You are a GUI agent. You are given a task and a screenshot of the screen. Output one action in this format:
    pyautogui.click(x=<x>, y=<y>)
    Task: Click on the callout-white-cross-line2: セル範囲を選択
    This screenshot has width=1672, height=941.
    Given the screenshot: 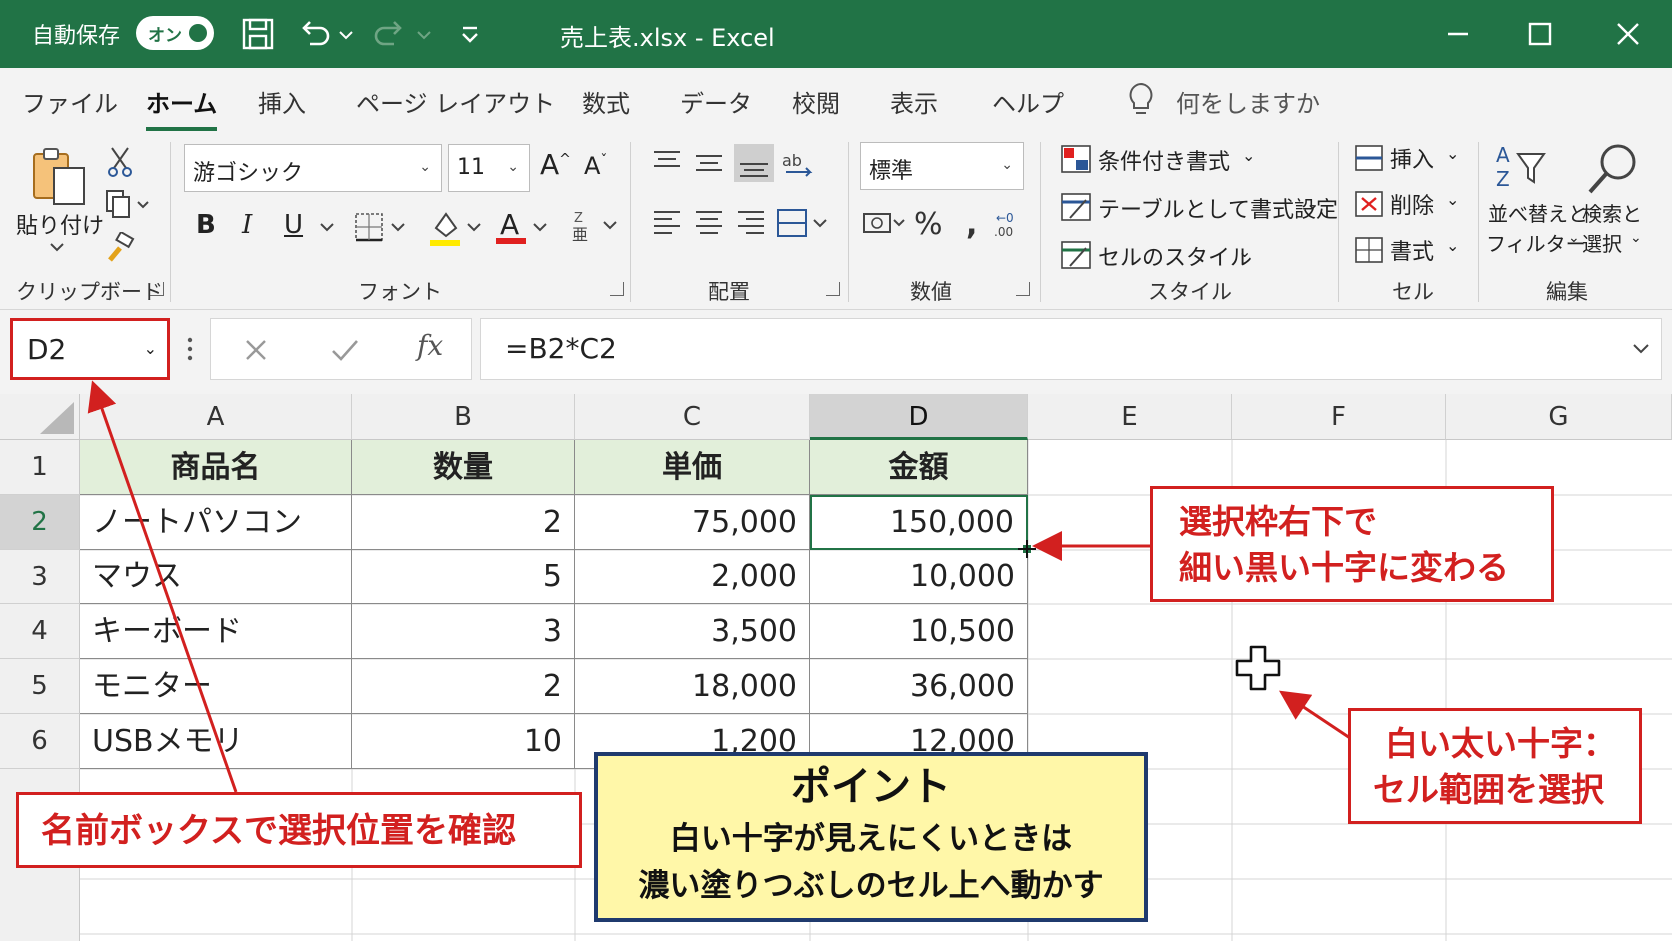 What is the action you would take?
    pyautogui.click(x=1488, y=789)
    